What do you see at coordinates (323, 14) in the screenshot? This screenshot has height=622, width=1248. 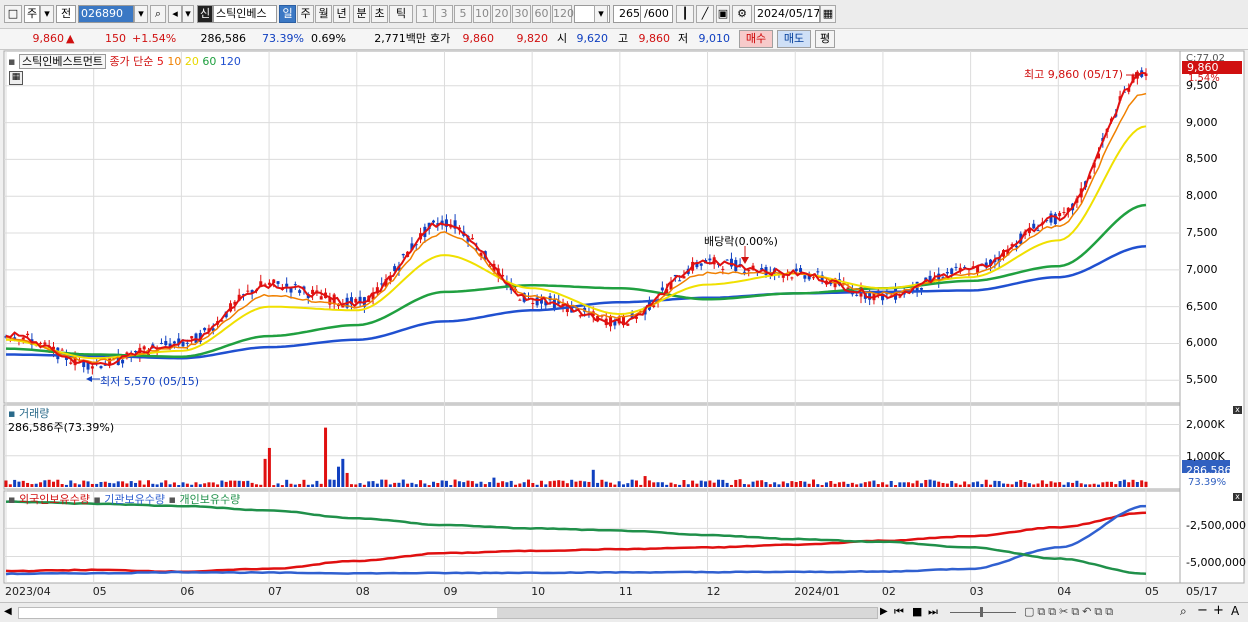 I see `period-month-button: 월` at bounding box center [323, 14].